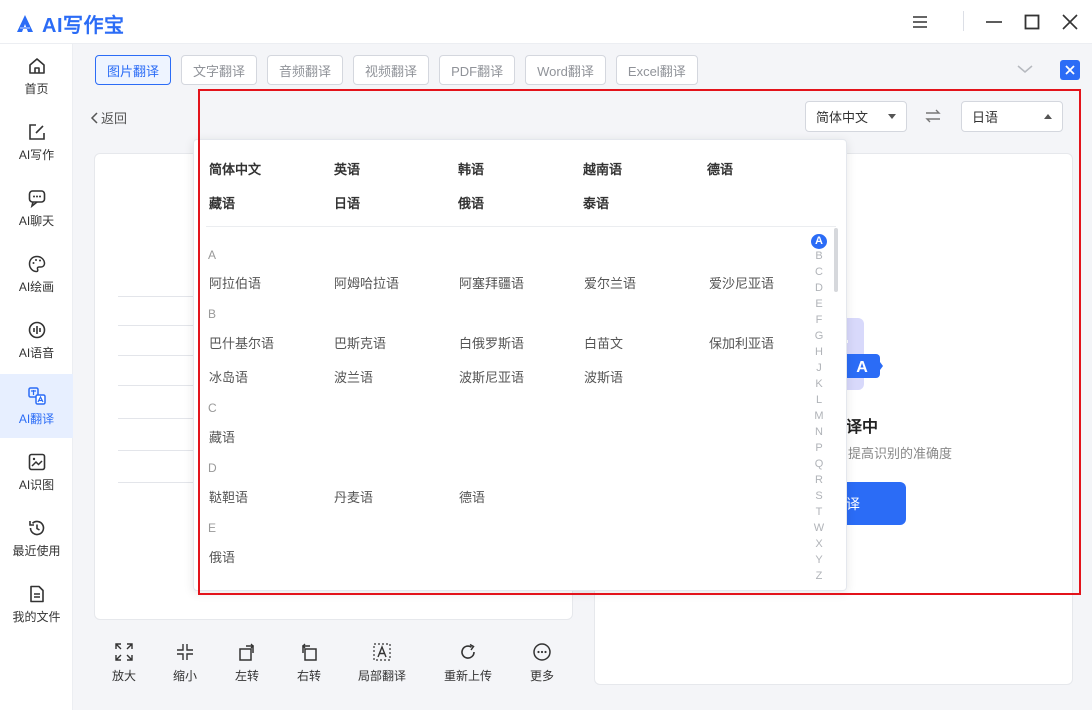  I want to click on language-option: 巴斯克语, so click(360, 342).